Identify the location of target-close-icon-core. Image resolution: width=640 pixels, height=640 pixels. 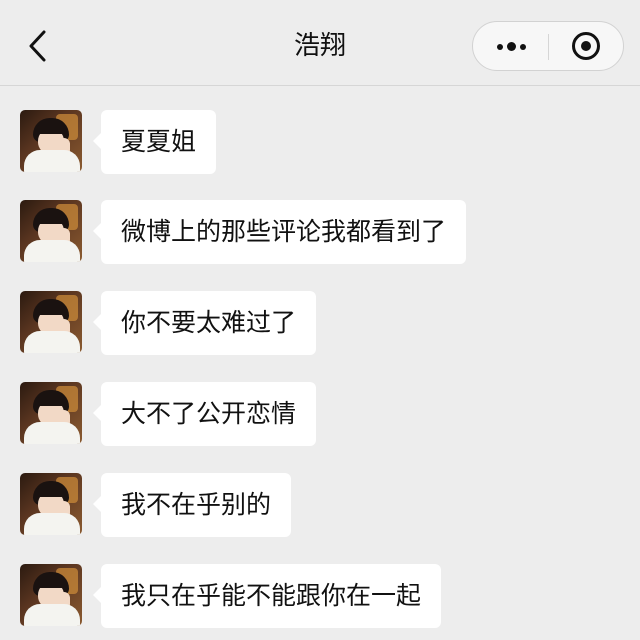
(586, 46).